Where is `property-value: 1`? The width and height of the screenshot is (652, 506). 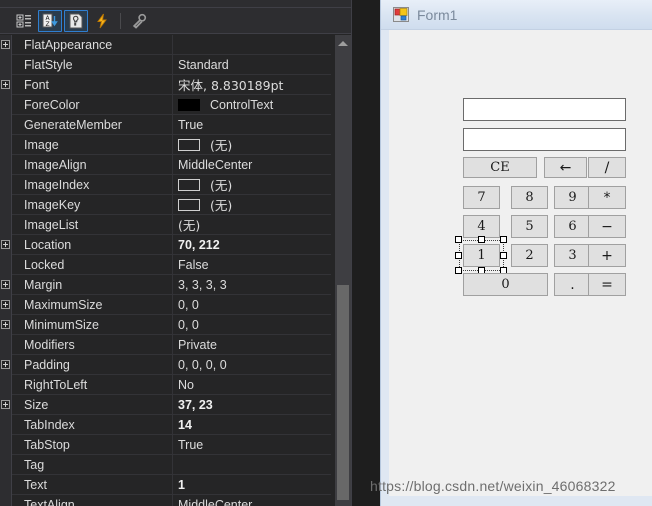 property-value: 1 is located at coordinates (251, 485).